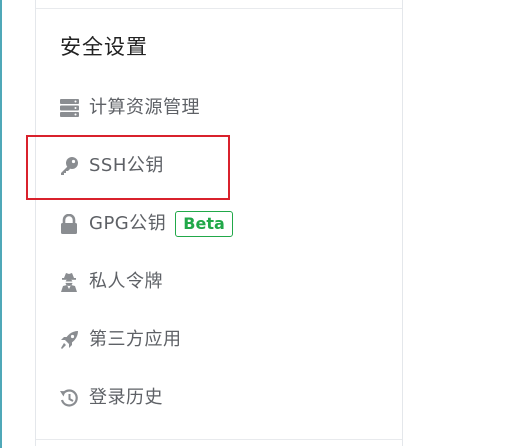  I want to click on menu-item-gpg-keys: GPG公钥 Beta, so click(146, 224).